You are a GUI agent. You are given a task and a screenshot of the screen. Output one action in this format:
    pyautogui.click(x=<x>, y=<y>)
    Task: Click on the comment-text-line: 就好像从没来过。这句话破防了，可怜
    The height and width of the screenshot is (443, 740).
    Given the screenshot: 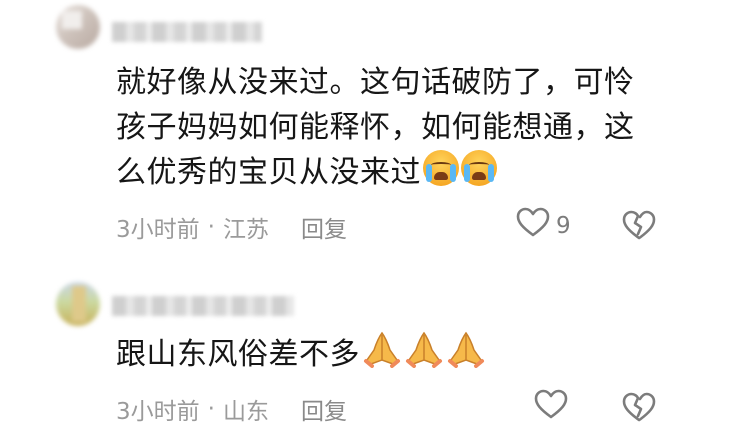 What is the action you would take?
    pyautogui.click(x=375, y=82)
    